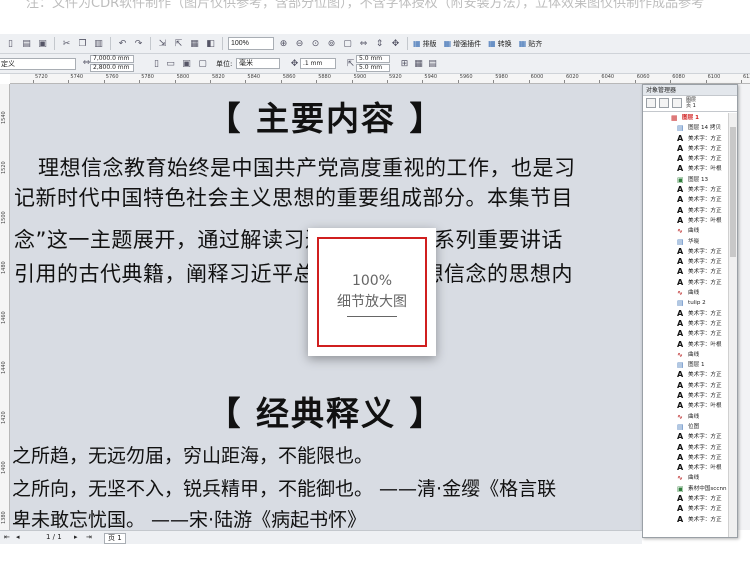  Describe the element at coordinates (178, 43) in the screenshot. I see `export-icon: ⇱` at that location.